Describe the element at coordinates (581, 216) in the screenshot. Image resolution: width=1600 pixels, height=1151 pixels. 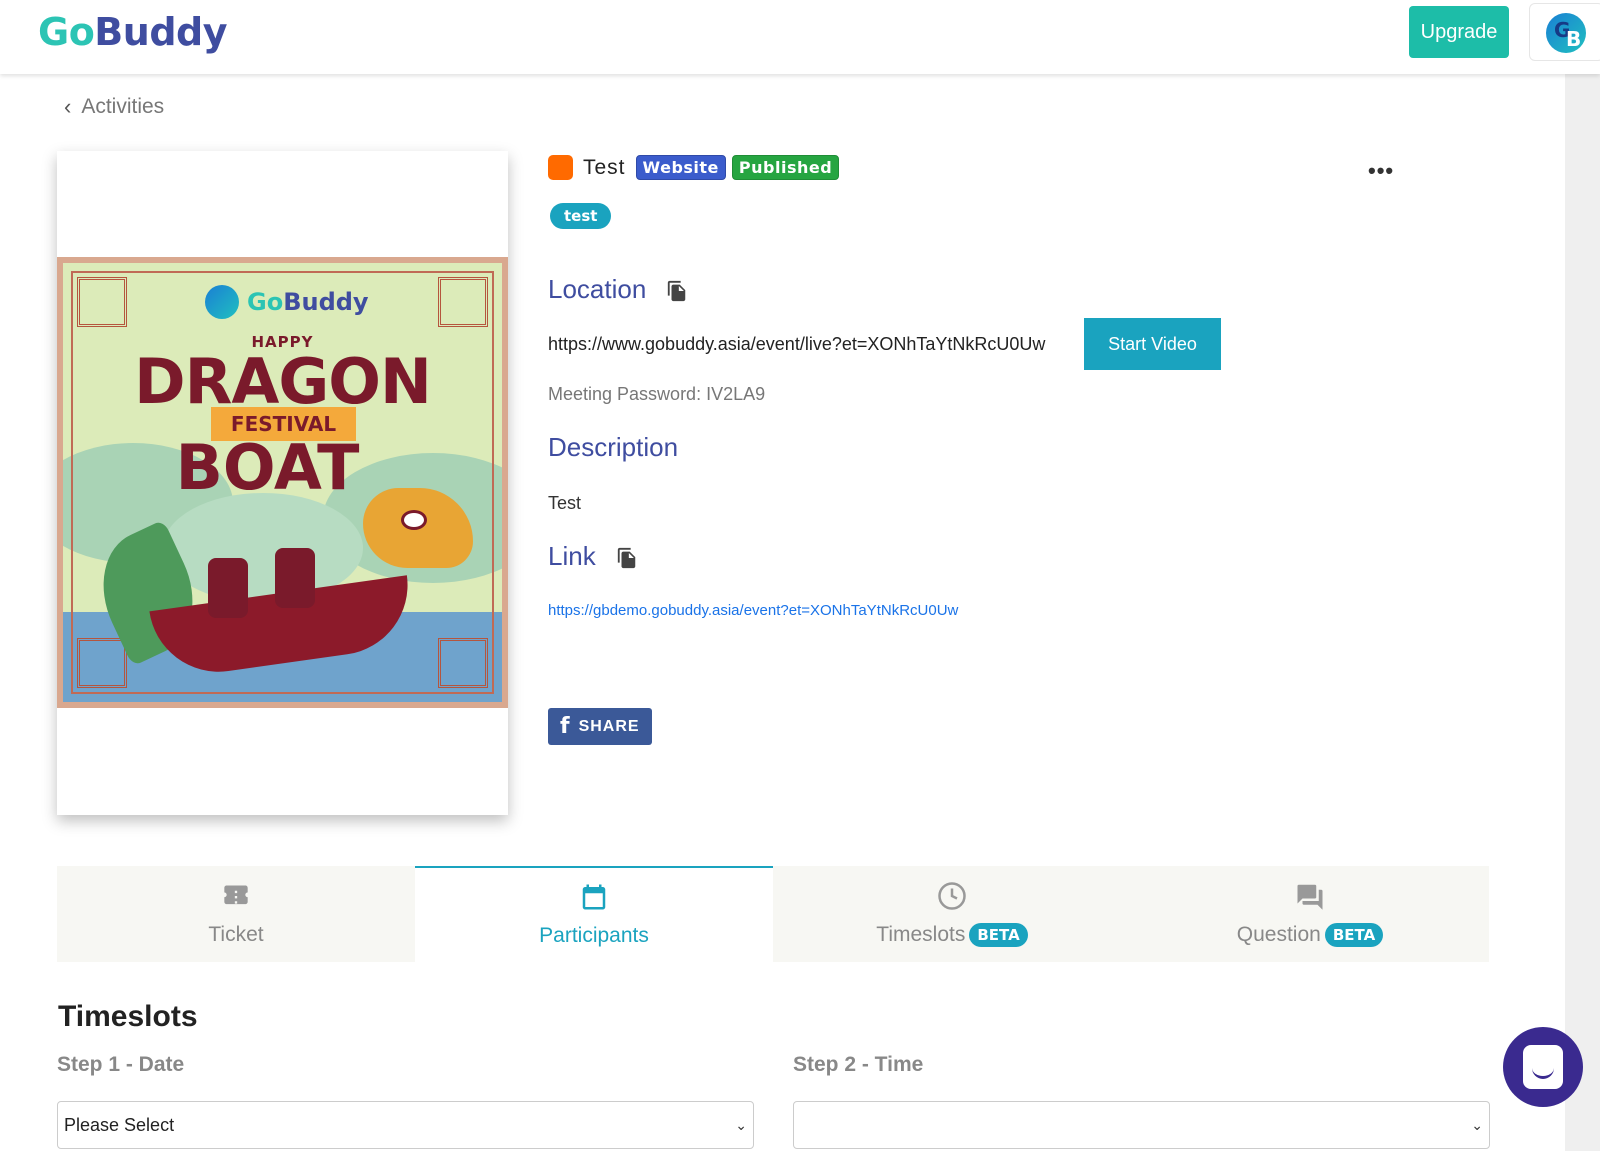
I see `event-tag: test` at that location.